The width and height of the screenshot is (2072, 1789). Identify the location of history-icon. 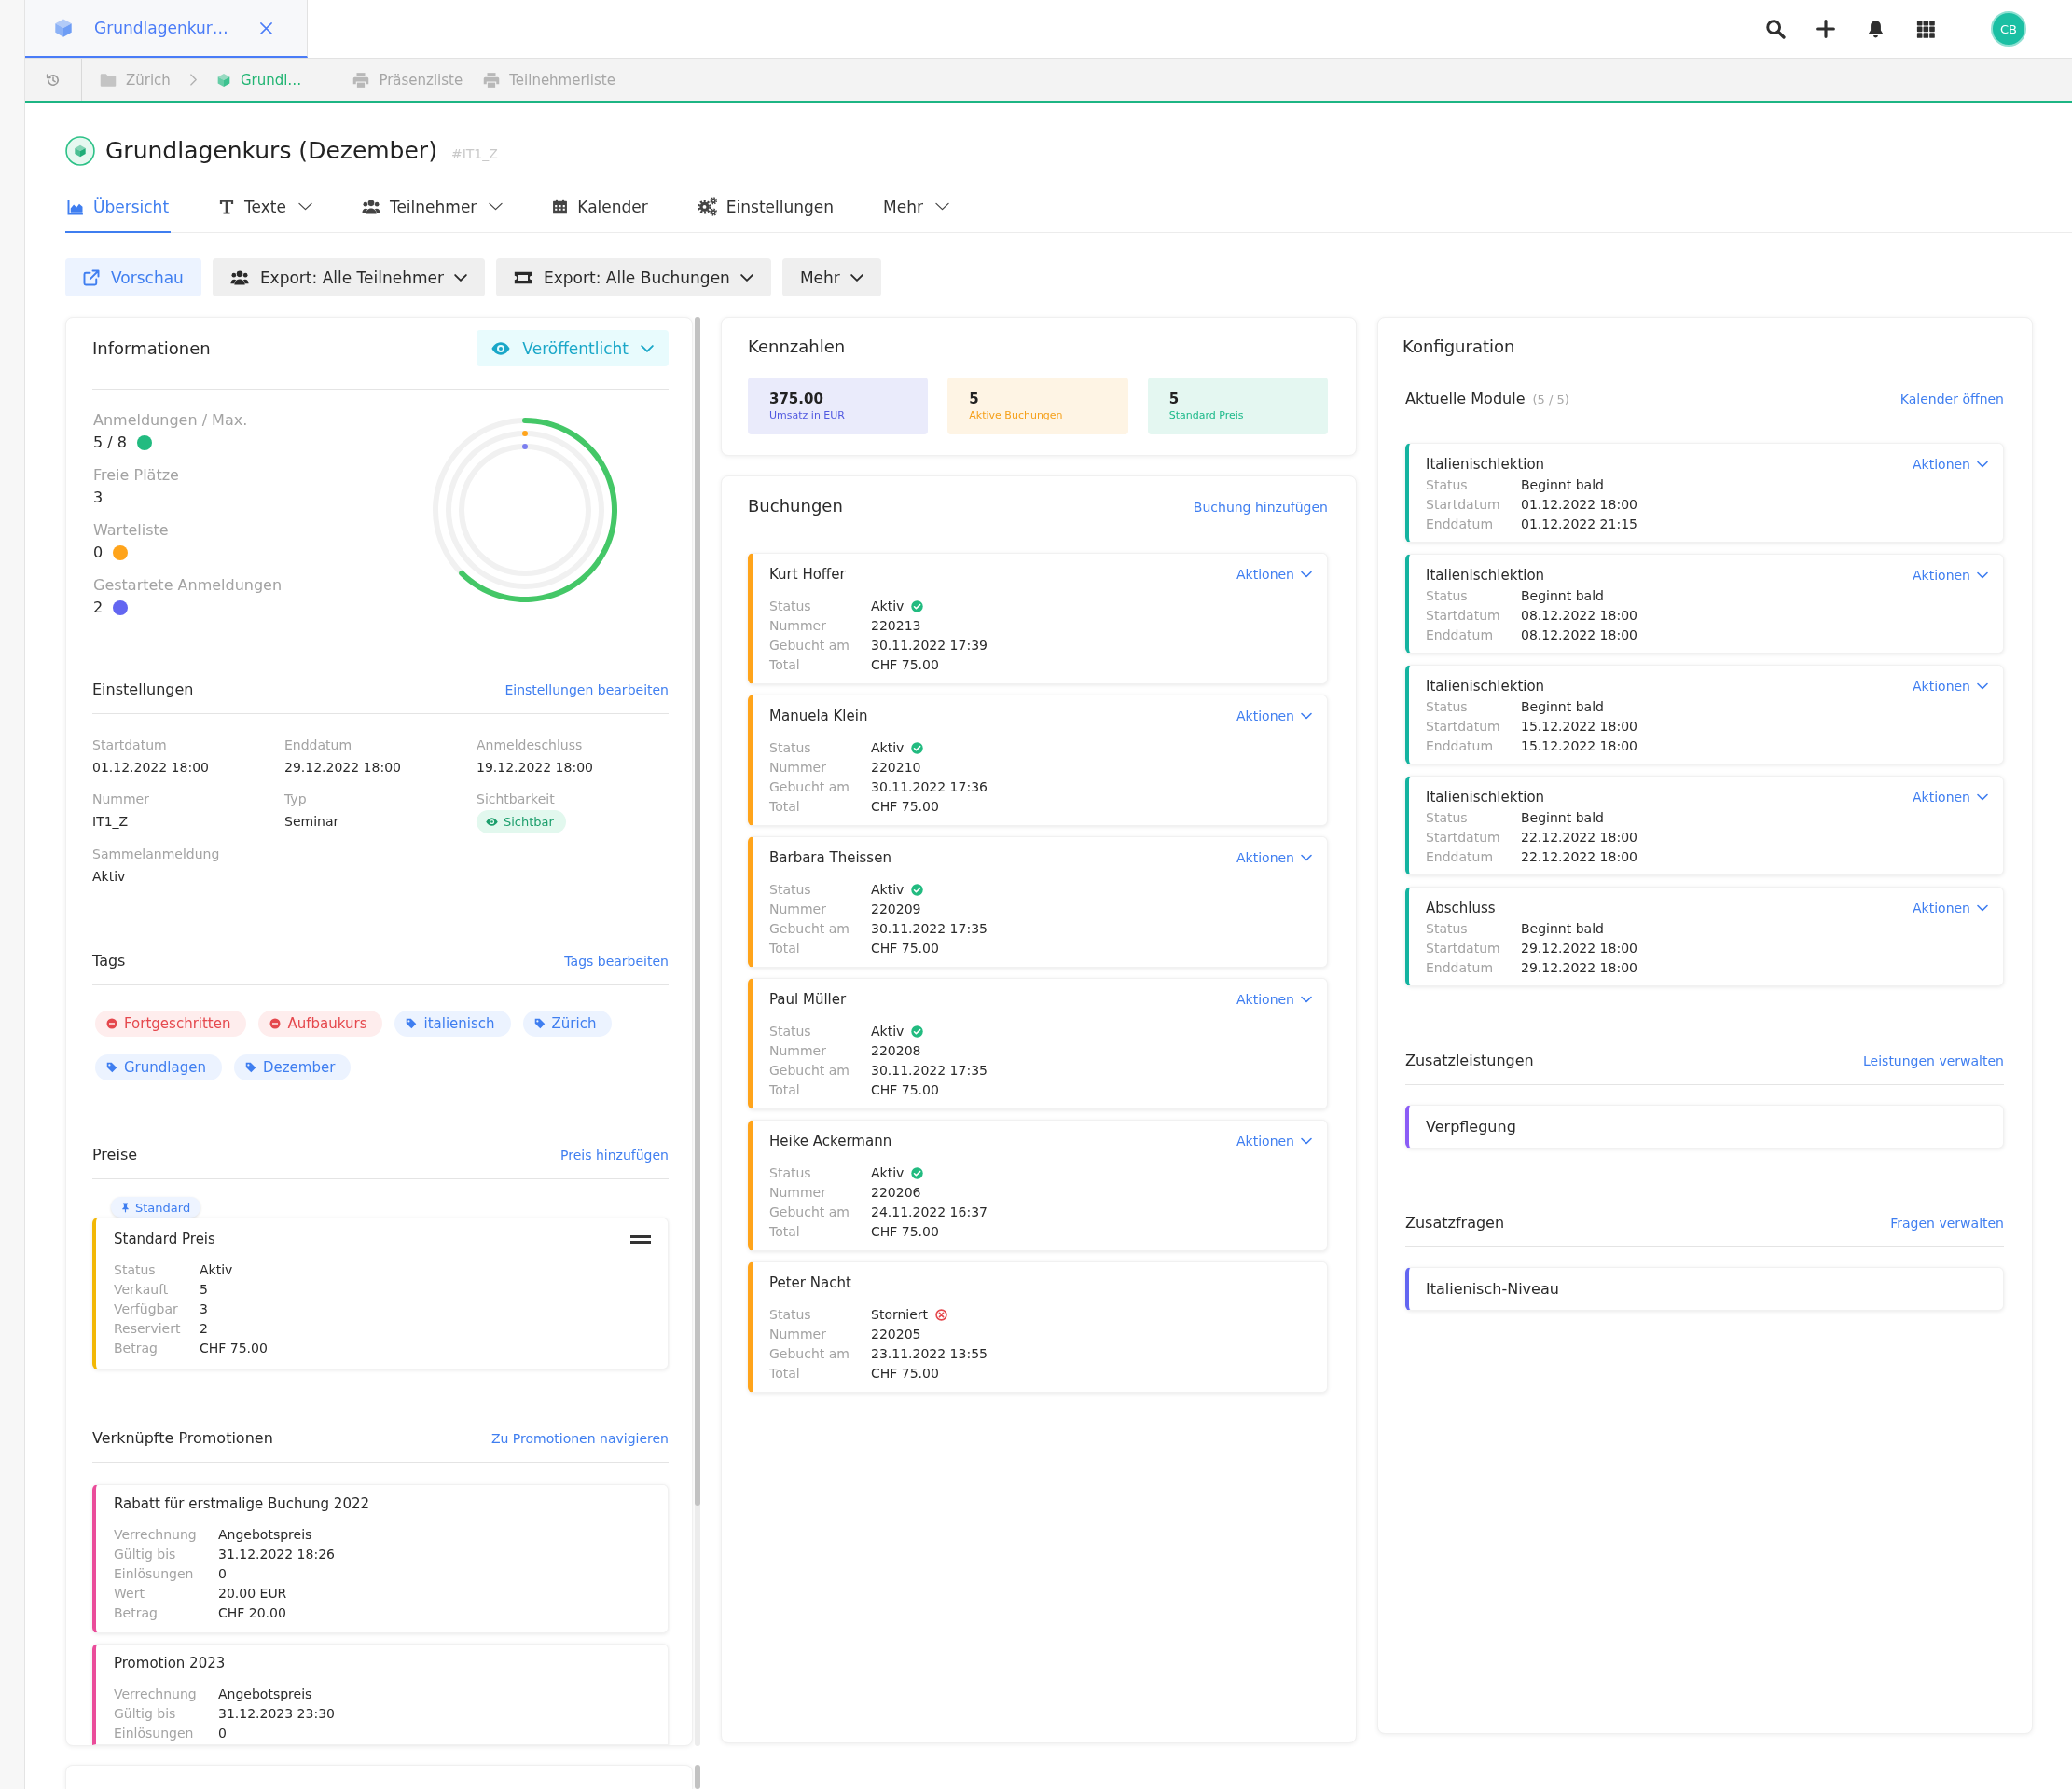
(53, 80).